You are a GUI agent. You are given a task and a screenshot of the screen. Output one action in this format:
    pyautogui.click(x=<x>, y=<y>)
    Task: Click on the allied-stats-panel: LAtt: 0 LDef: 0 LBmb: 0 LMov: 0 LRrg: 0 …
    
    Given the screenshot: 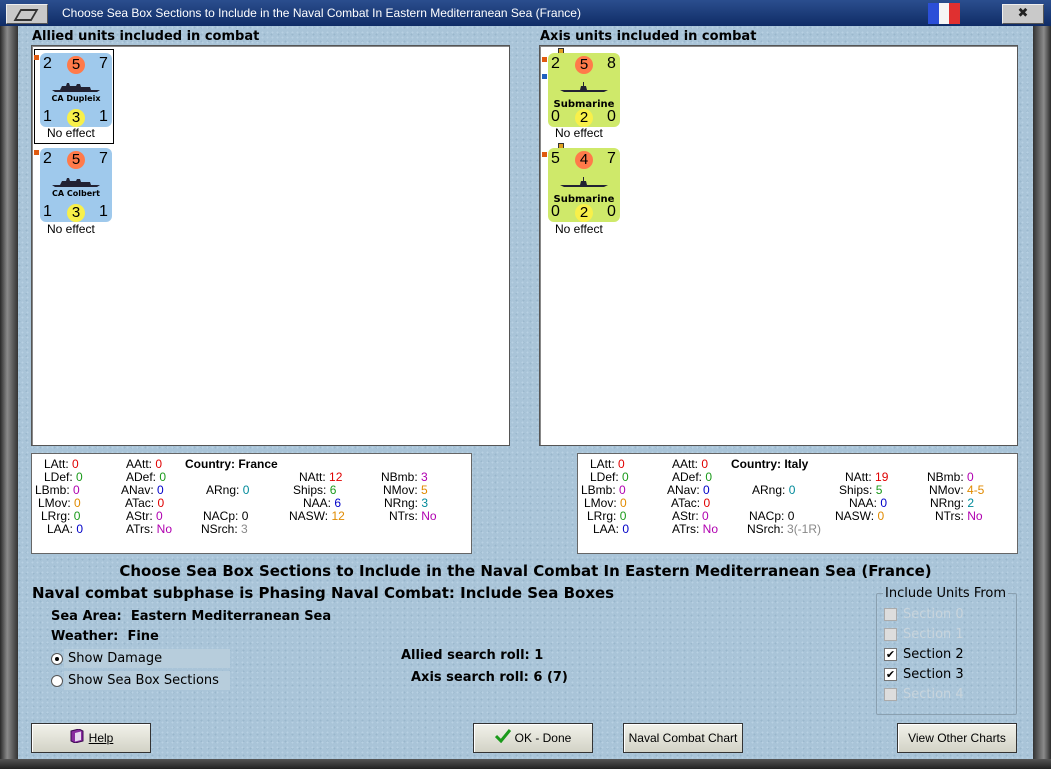 What is the action you would take?
    pyautogui.click(x=251, y=503)
    